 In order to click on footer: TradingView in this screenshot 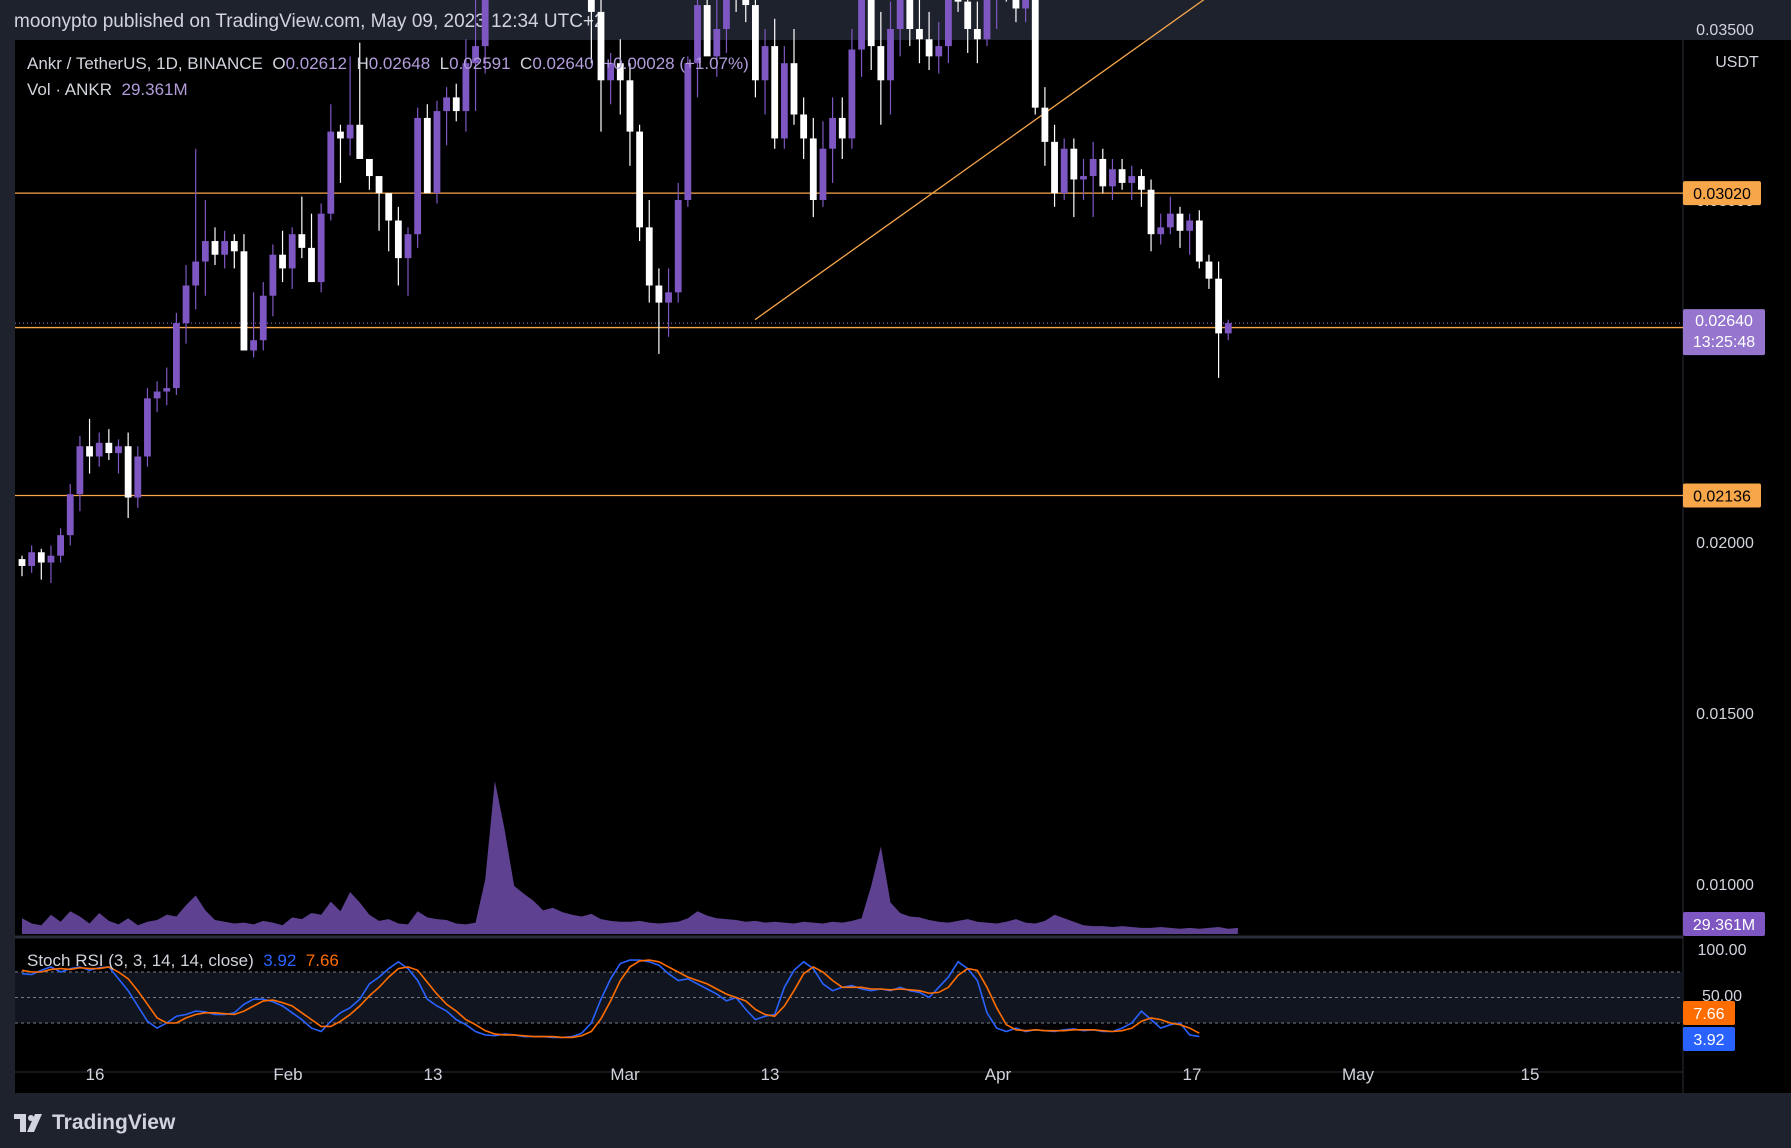, I will do `click(895, 1122)`.